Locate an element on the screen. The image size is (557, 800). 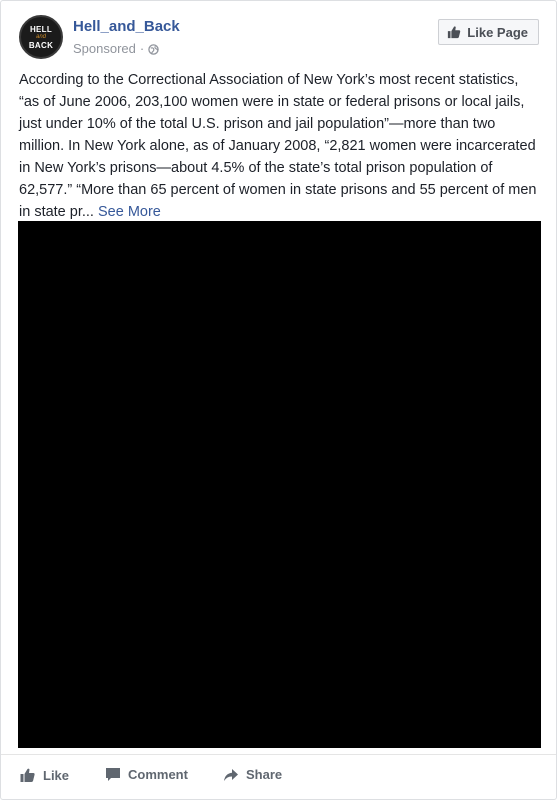
avatar-logo-text-mid: and is located at coordinates (40, 36).